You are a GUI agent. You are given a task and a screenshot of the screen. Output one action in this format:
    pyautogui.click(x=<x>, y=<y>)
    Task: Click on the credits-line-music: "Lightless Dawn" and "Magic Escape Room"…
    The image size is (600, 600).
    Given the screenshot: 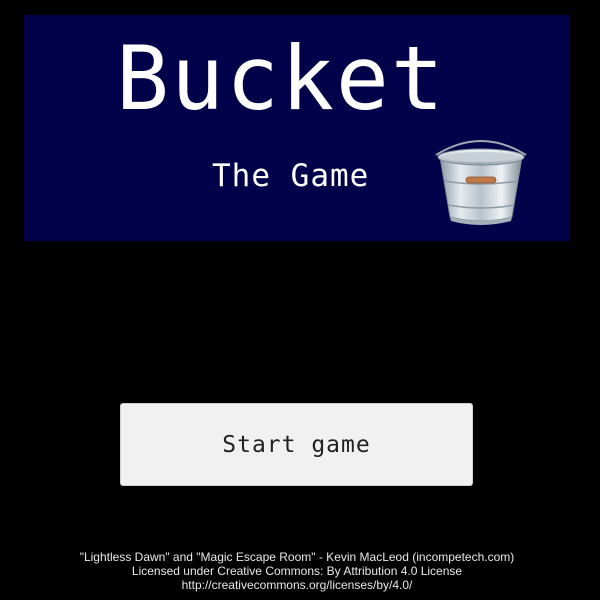 What is the action you would take?
    pyautogui.click(x=297, y=557)
    